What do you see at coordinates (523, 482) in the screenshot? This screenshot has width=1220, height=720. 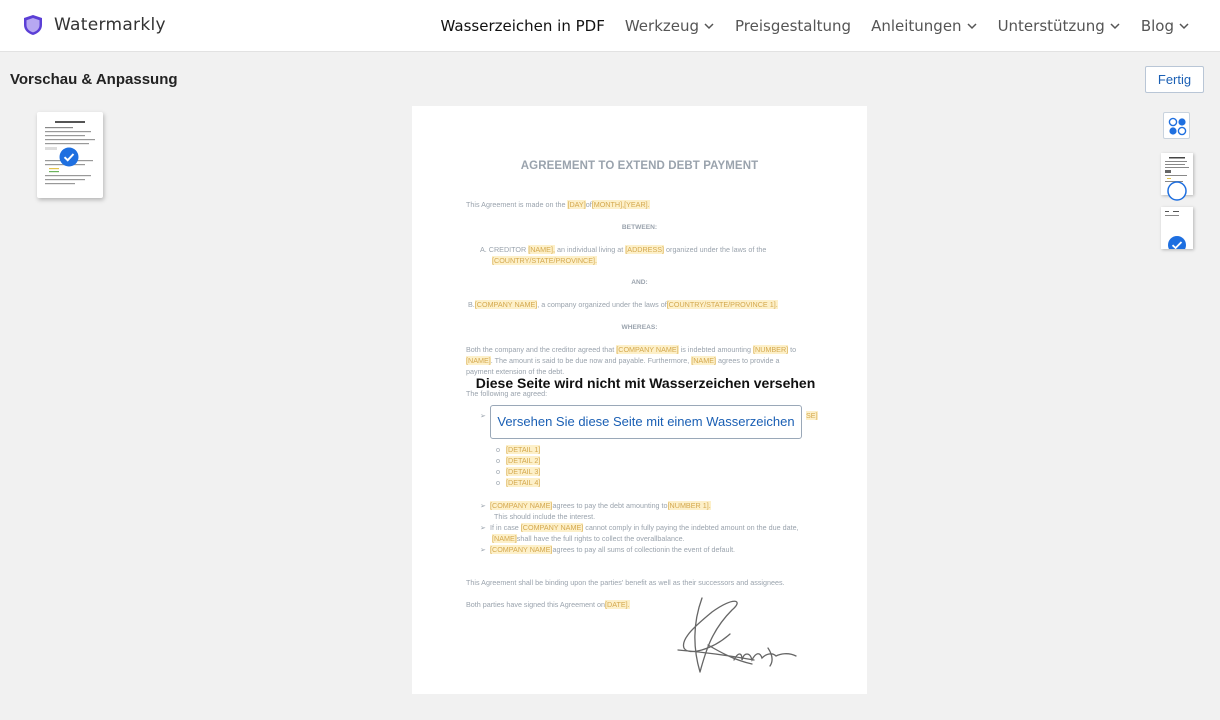 I see `placeholder-detail: [DETAIL 4]` at bounding box center [523, 482].